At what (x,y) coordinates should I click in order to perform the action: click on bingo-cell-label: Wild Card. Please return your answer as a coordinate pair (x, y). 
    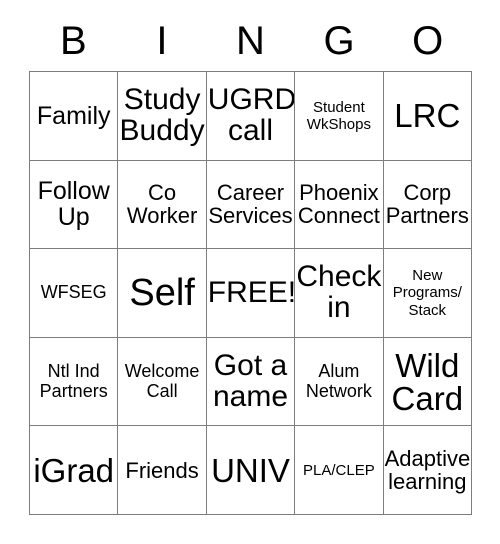
    Looking at the image, I should click on (427, 381).